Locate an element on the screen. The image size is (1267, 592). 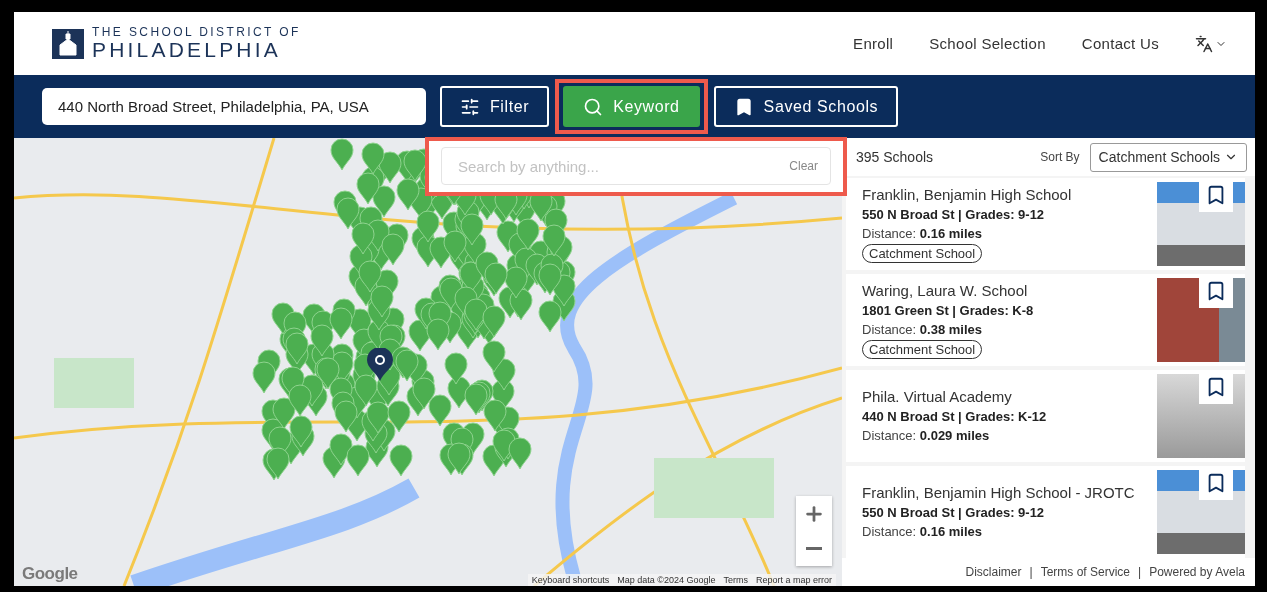
attribution-link: Keyboard shortcuts is located at coordinates (570, 580).